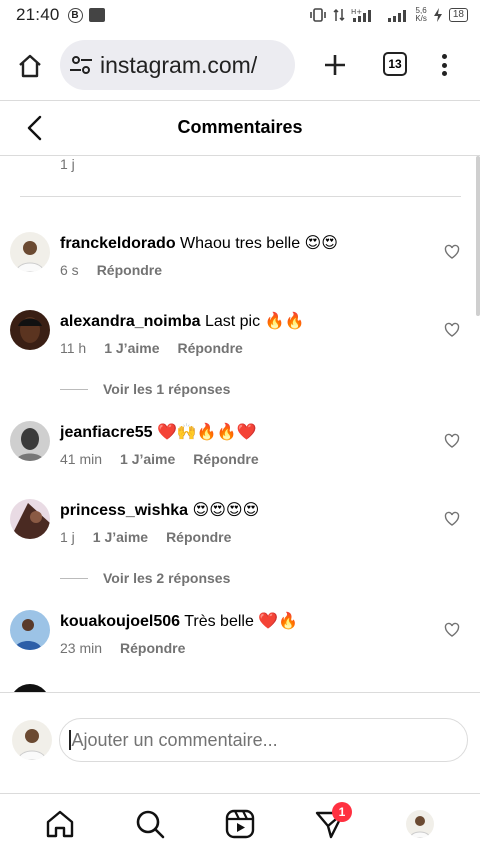  What do you see at coordinates (60, 824) in the screenshot?
I see `home-icon` at bounding box center [60, 824].